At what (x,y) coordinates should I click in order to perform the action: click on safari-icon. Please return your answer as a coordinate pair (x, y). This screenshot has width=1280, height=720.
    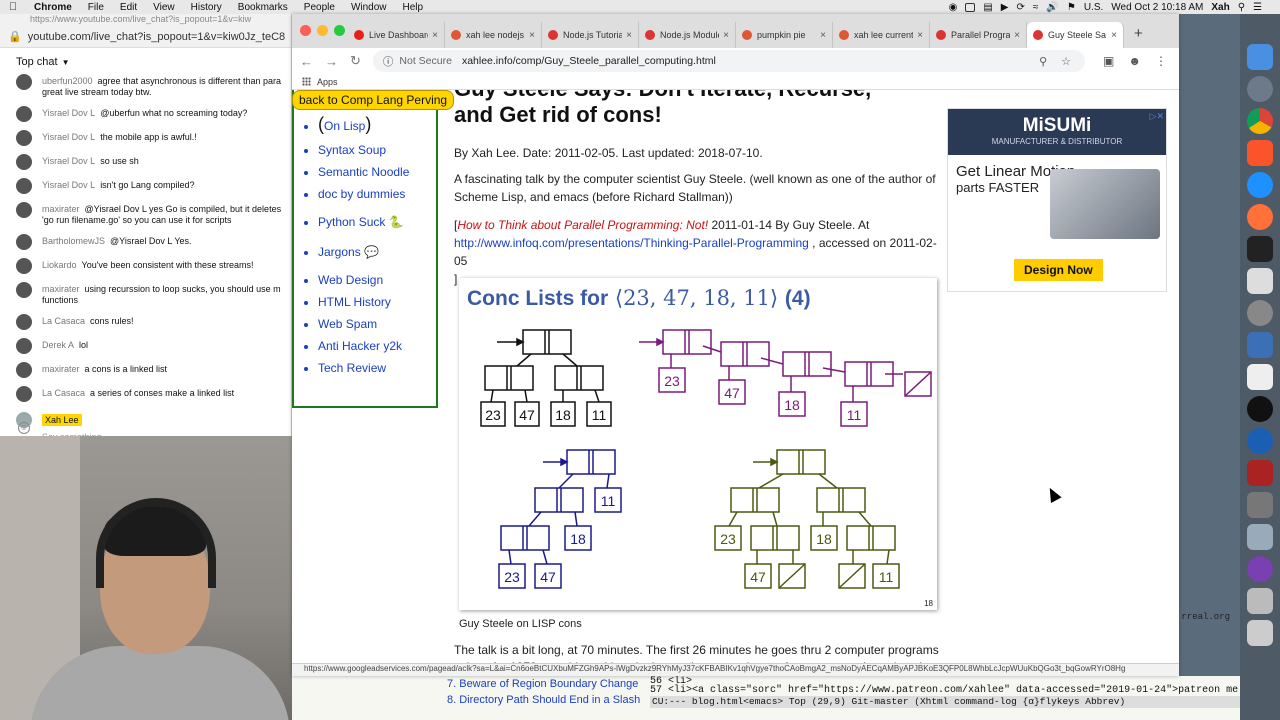
    Looking at the image, I should click on (1260, 185).